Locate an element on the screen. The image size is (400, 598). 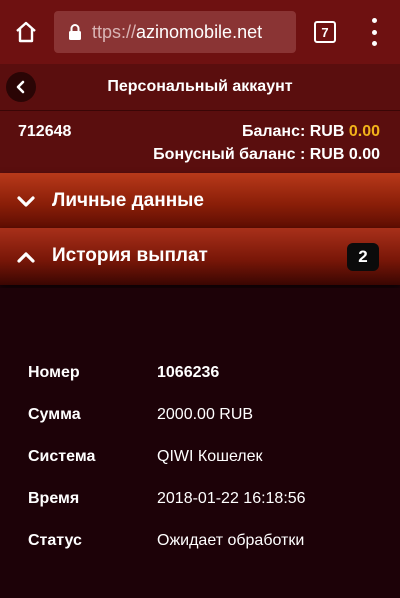
detail-row-status: Статус Ожидает обработки is located at coordinates (200, 541).